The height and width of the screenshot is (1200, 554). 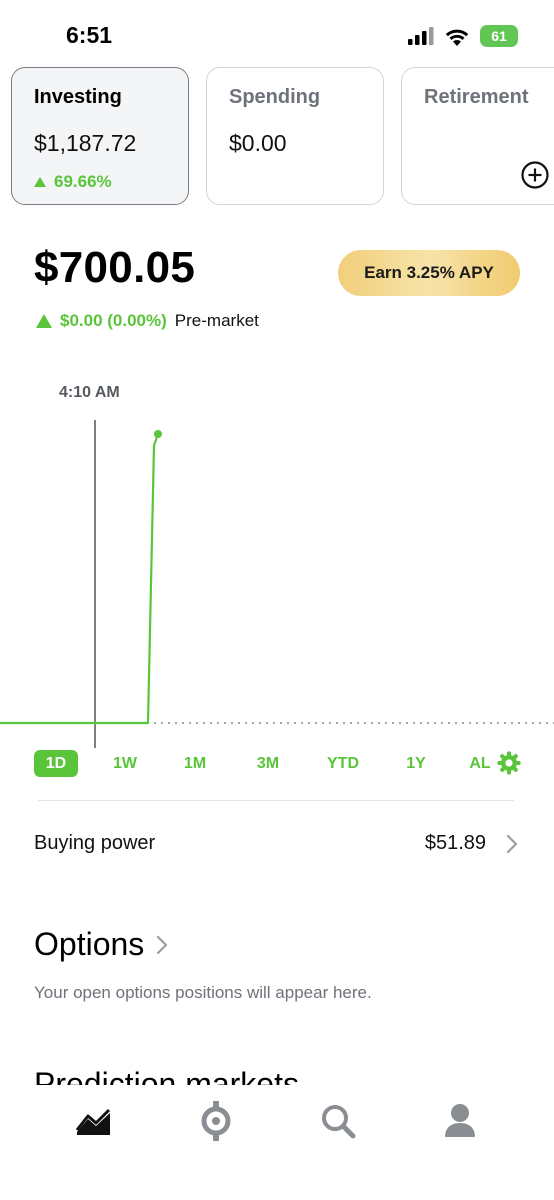 I want to click on account-card-title: Retirement, so click(x=476, y=97).